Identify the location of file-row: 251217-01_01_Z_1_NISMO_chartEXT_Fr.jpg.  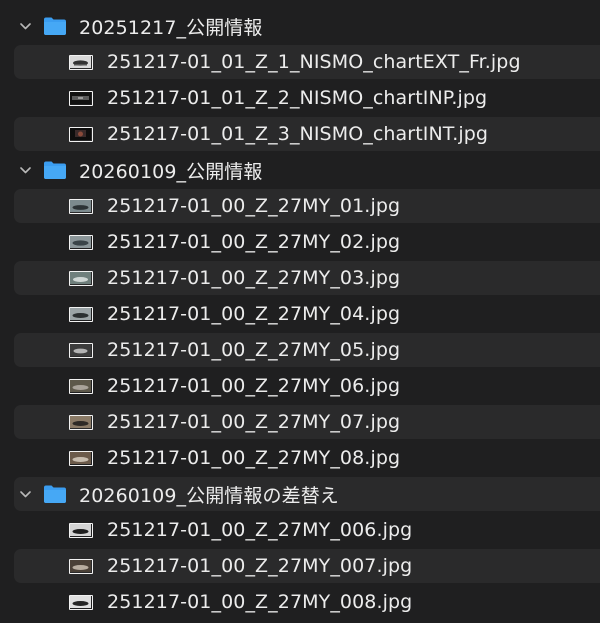
(300, 62).